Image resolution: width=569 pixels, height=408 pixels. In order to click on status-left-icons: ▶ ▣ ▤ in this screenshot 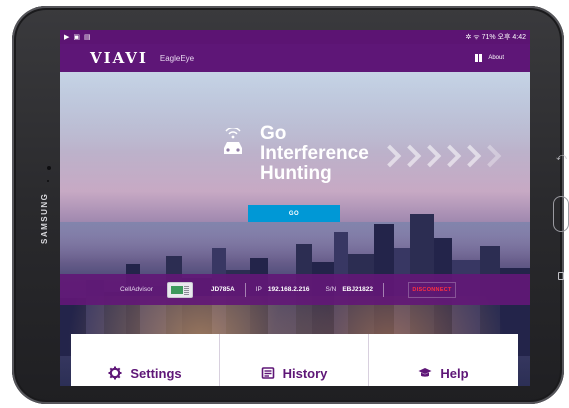, I will do `click(77, 37)`.